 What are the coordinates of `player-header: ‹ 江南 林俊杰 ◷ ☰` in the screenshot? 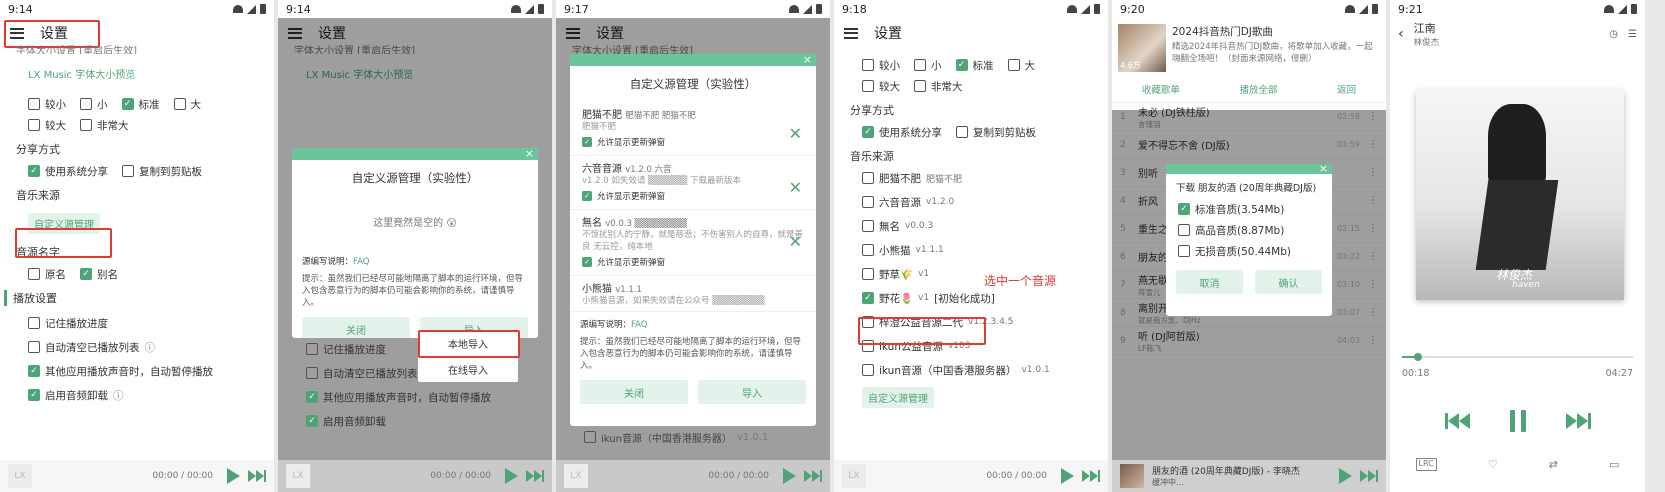 It's located at (1517, 34).